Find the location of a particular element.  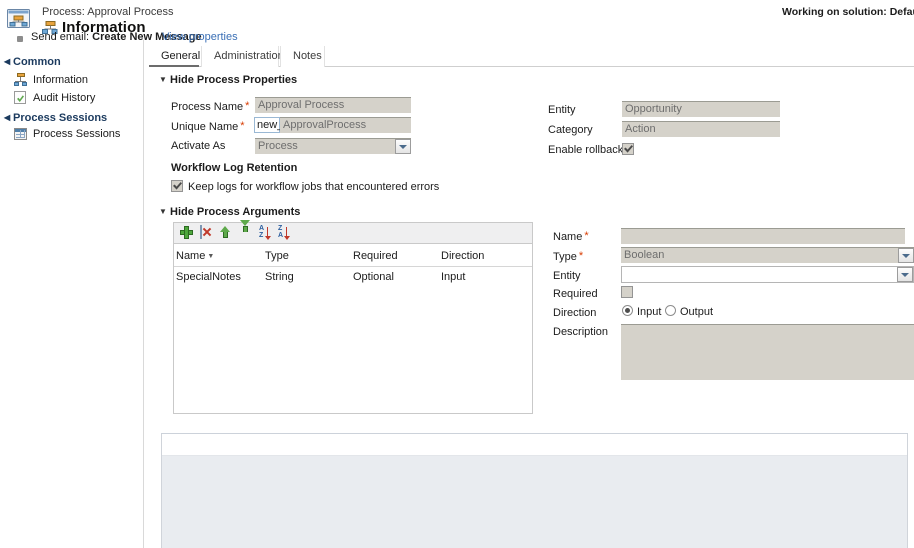

argument-description-textarea is located at coordinates (767, 352).